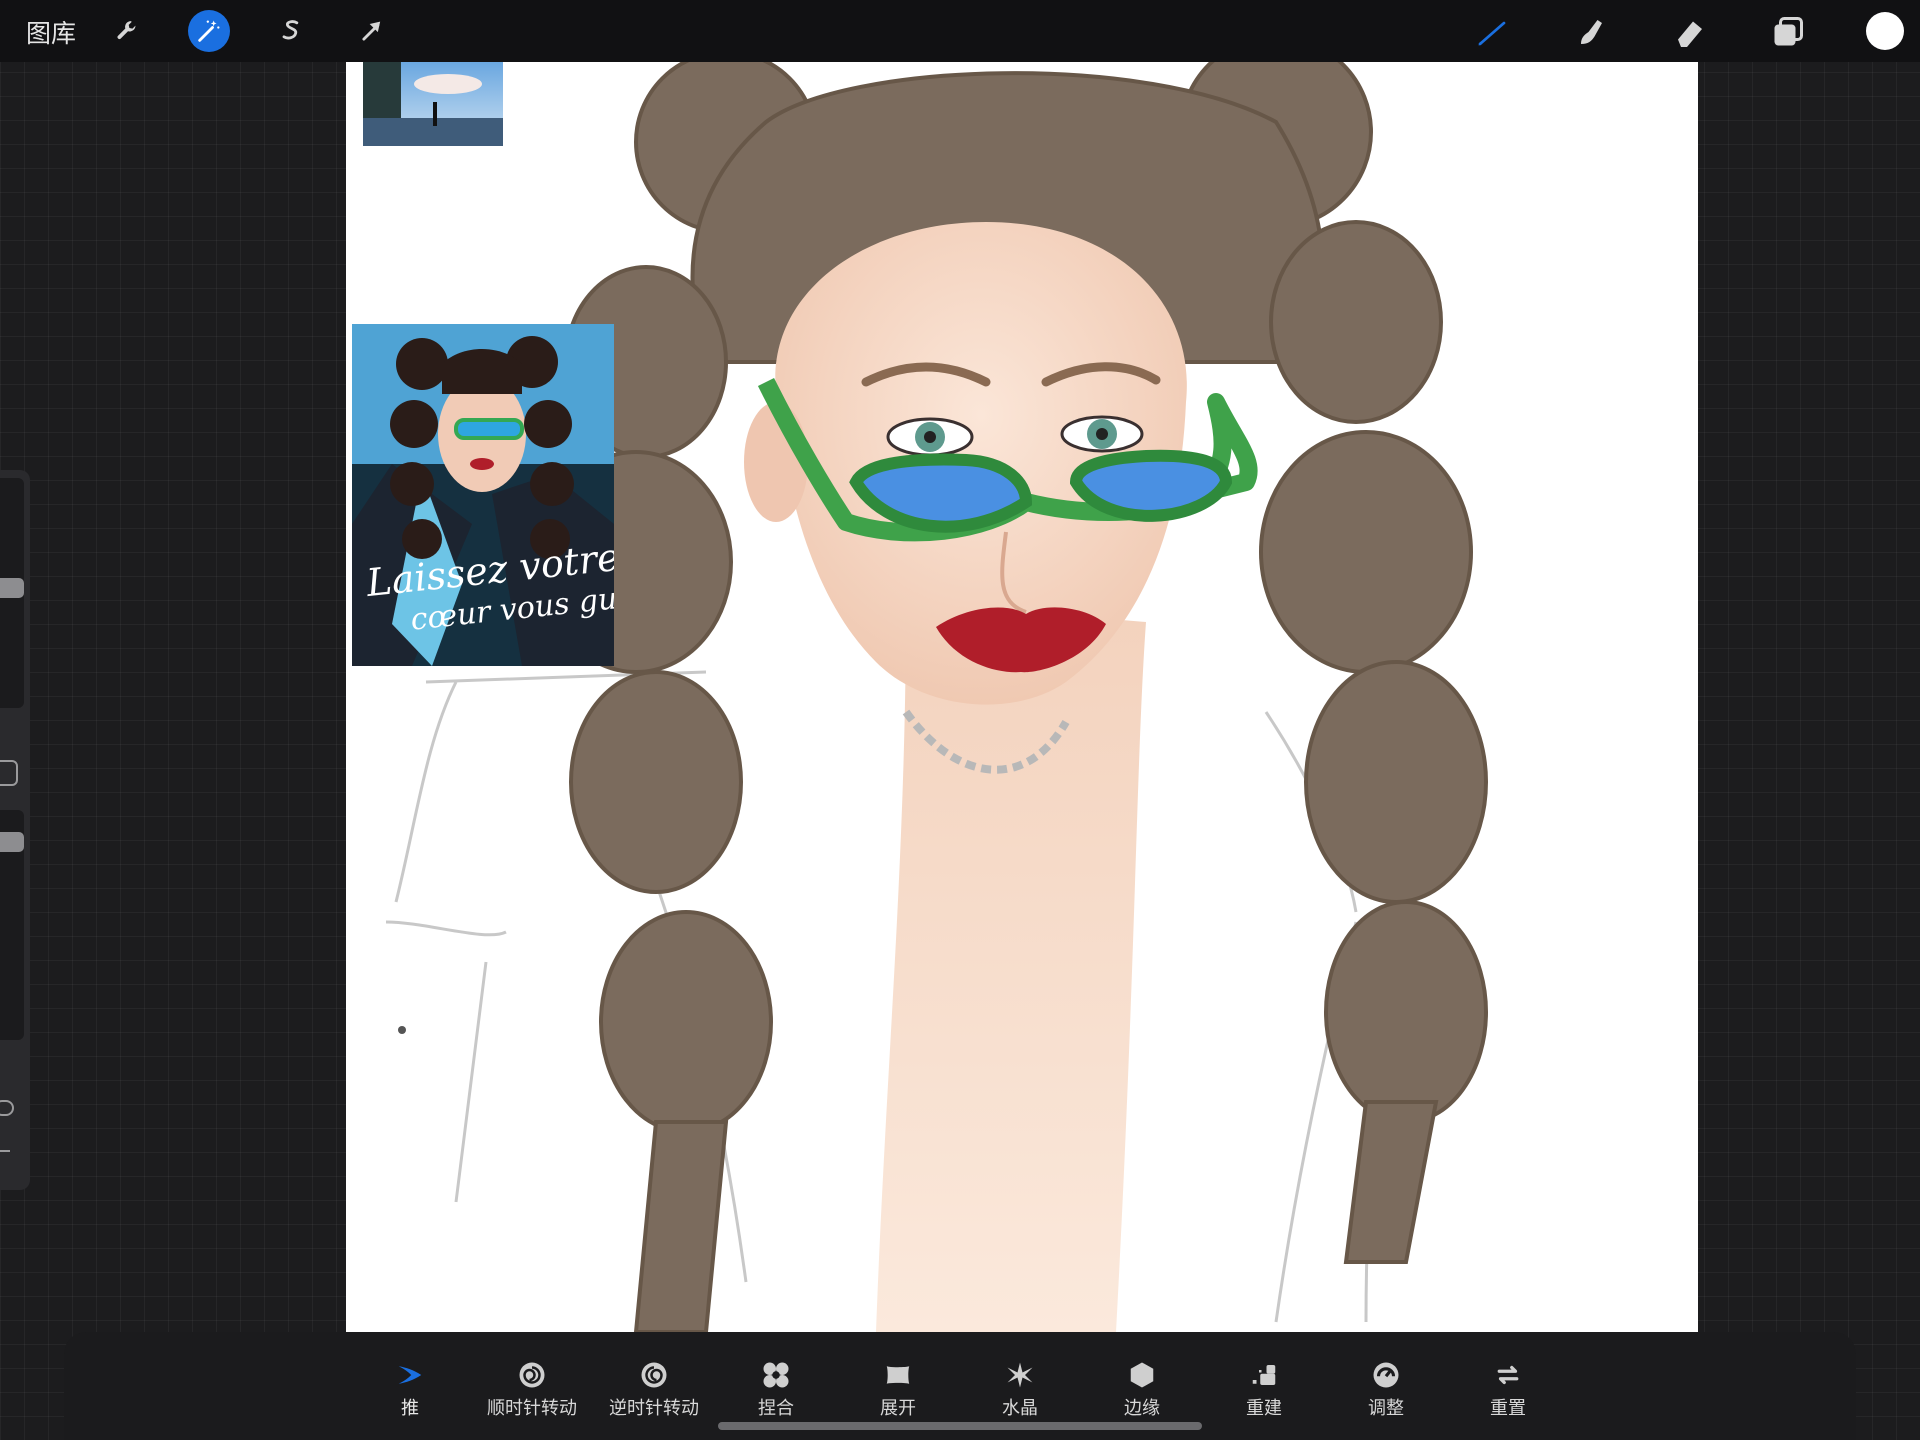 This screenshot has height=1440, width=1920. Describe the element at coordinates (776, 1390) in the screenshot. I see `tool-pinch: 捏合` at that location.